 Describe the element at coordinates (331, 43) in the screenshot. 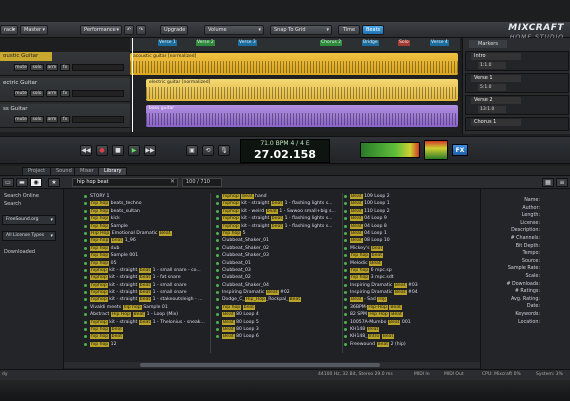

I see `ruler-marker: Chorus 2` at that location.